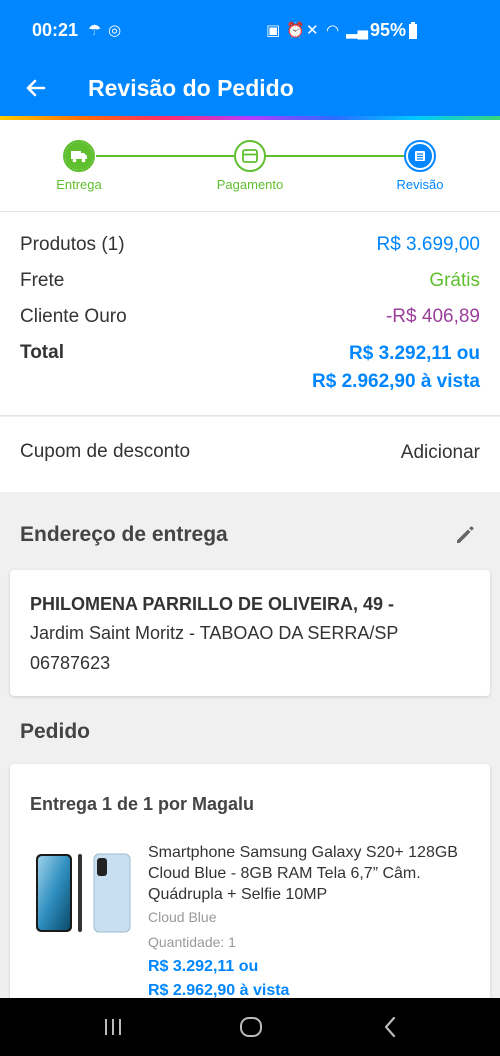 The height and width of the screenshot is (1056, 500). I want to click on battery-icon, so click(413, 30).